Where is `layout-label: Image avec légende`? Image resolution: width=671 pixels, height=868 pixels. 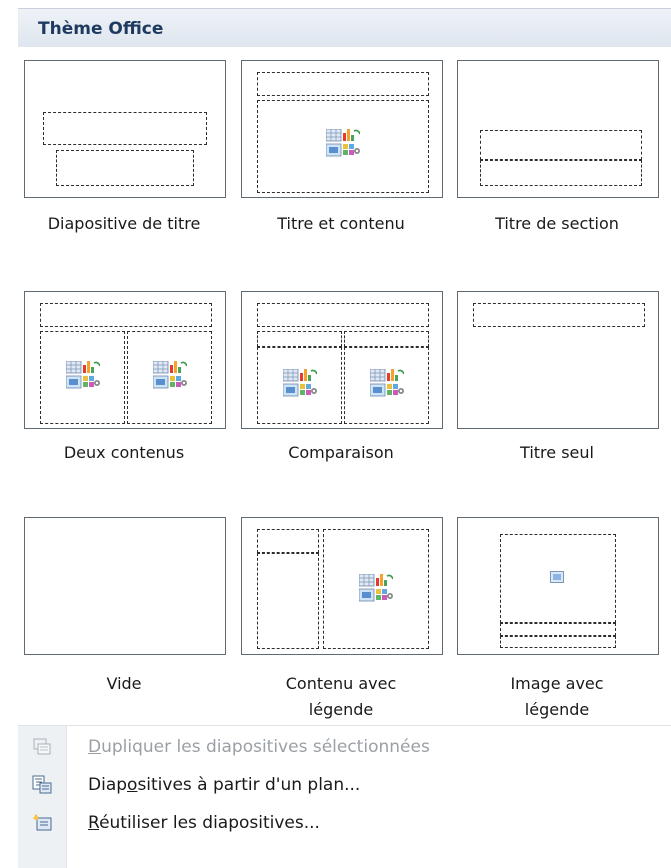
layout-label: Image avec légende is located at coordinates (557, 697).